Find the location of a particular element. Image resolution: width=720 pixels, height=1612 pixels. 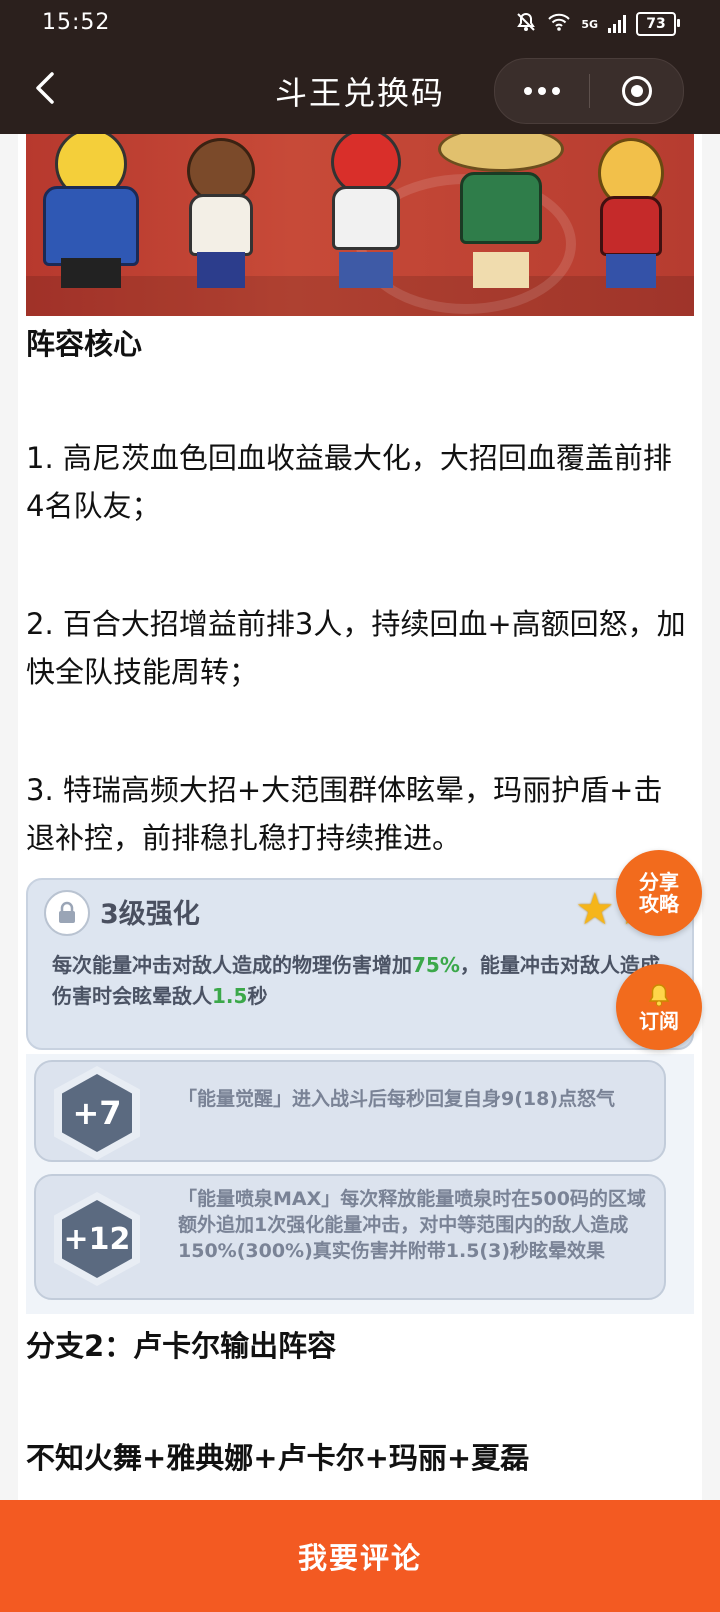

comment-button: 我要评论 is located at coordinates (360, 1556).